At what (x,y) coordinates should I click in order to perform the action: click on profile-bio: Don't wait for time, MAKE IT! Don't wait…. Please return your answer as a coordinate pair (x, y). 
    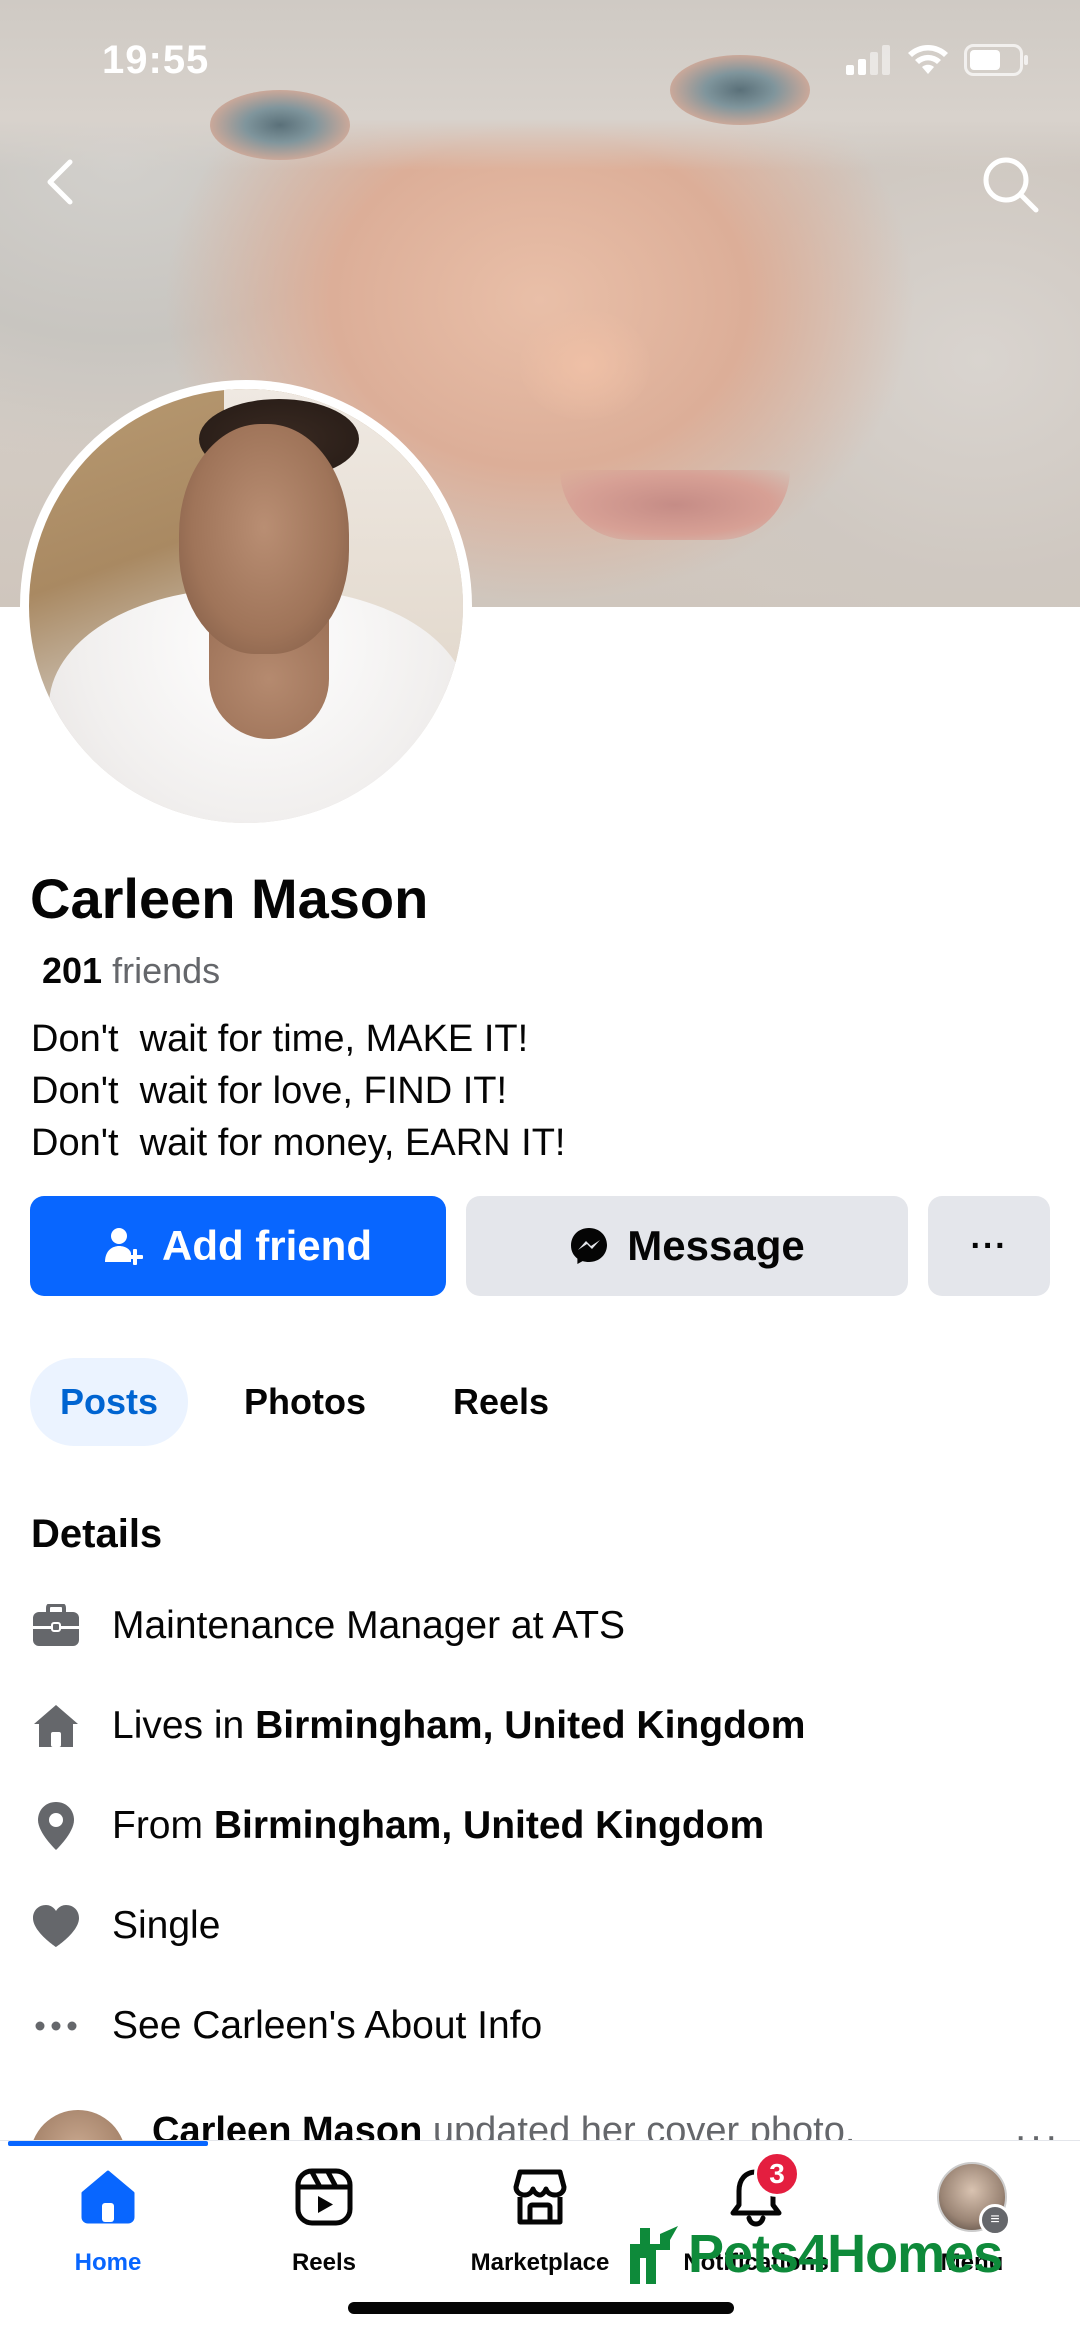
    Looking at the image, I should click on (298, 1091).